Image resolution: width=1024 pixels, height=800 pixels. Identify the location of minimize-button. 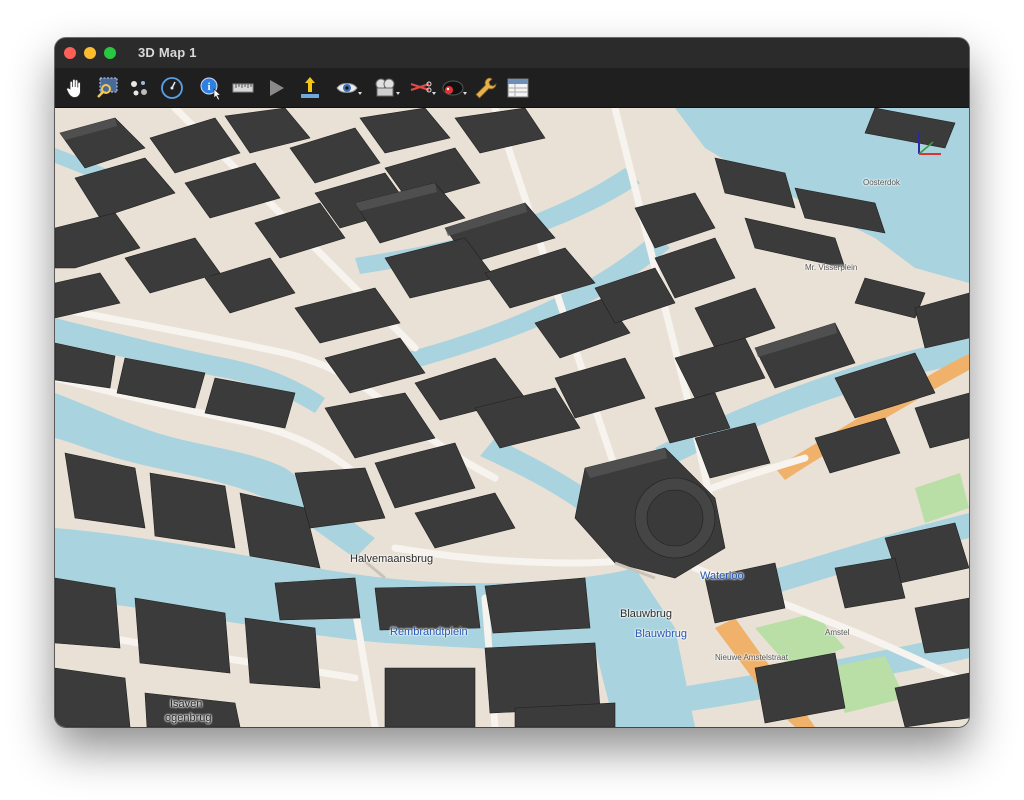
(90, 53).